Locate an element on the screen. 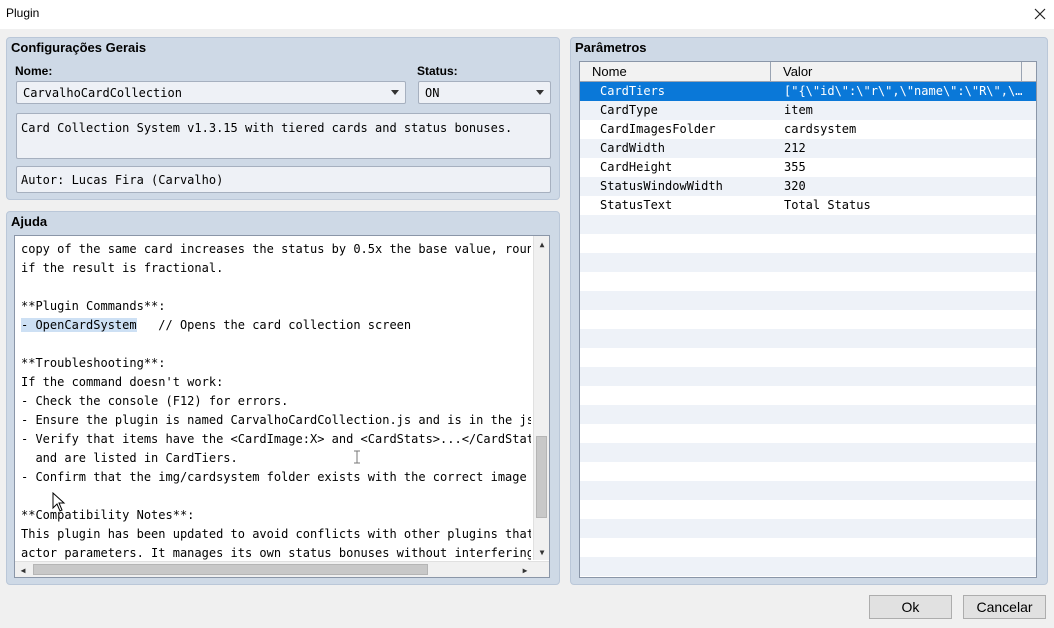 The width and height of the screenshot is (1054, 628). scroll-right-arrow-icon: ▶ is located at coordinates (525, 570).